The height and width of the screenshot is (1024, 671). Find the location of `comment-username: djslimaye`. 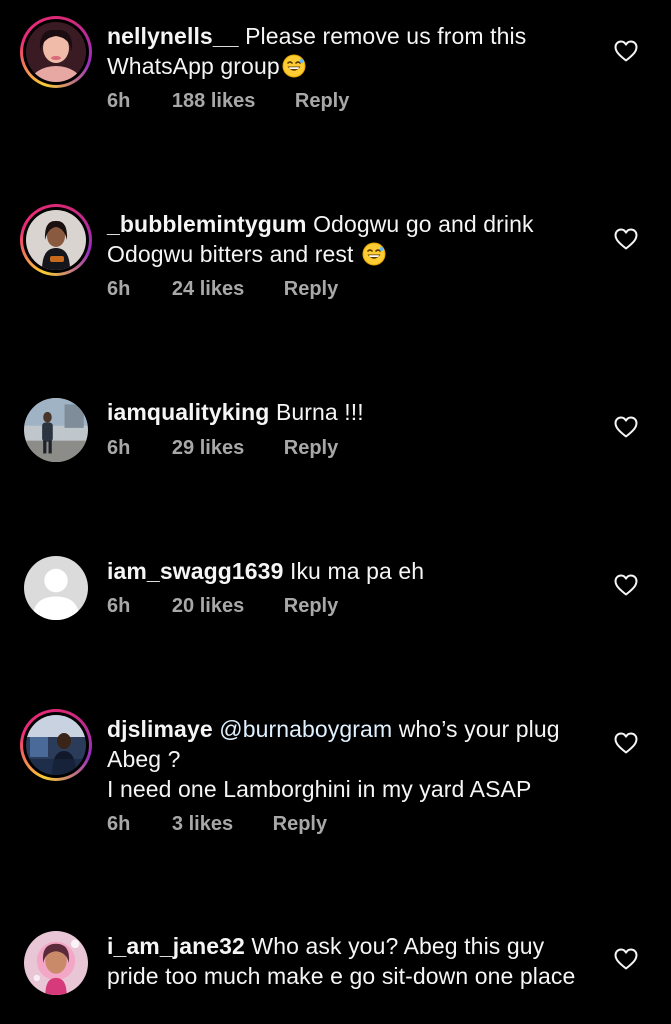

comment-username: djslimaye is located at coordinates (160, 729).